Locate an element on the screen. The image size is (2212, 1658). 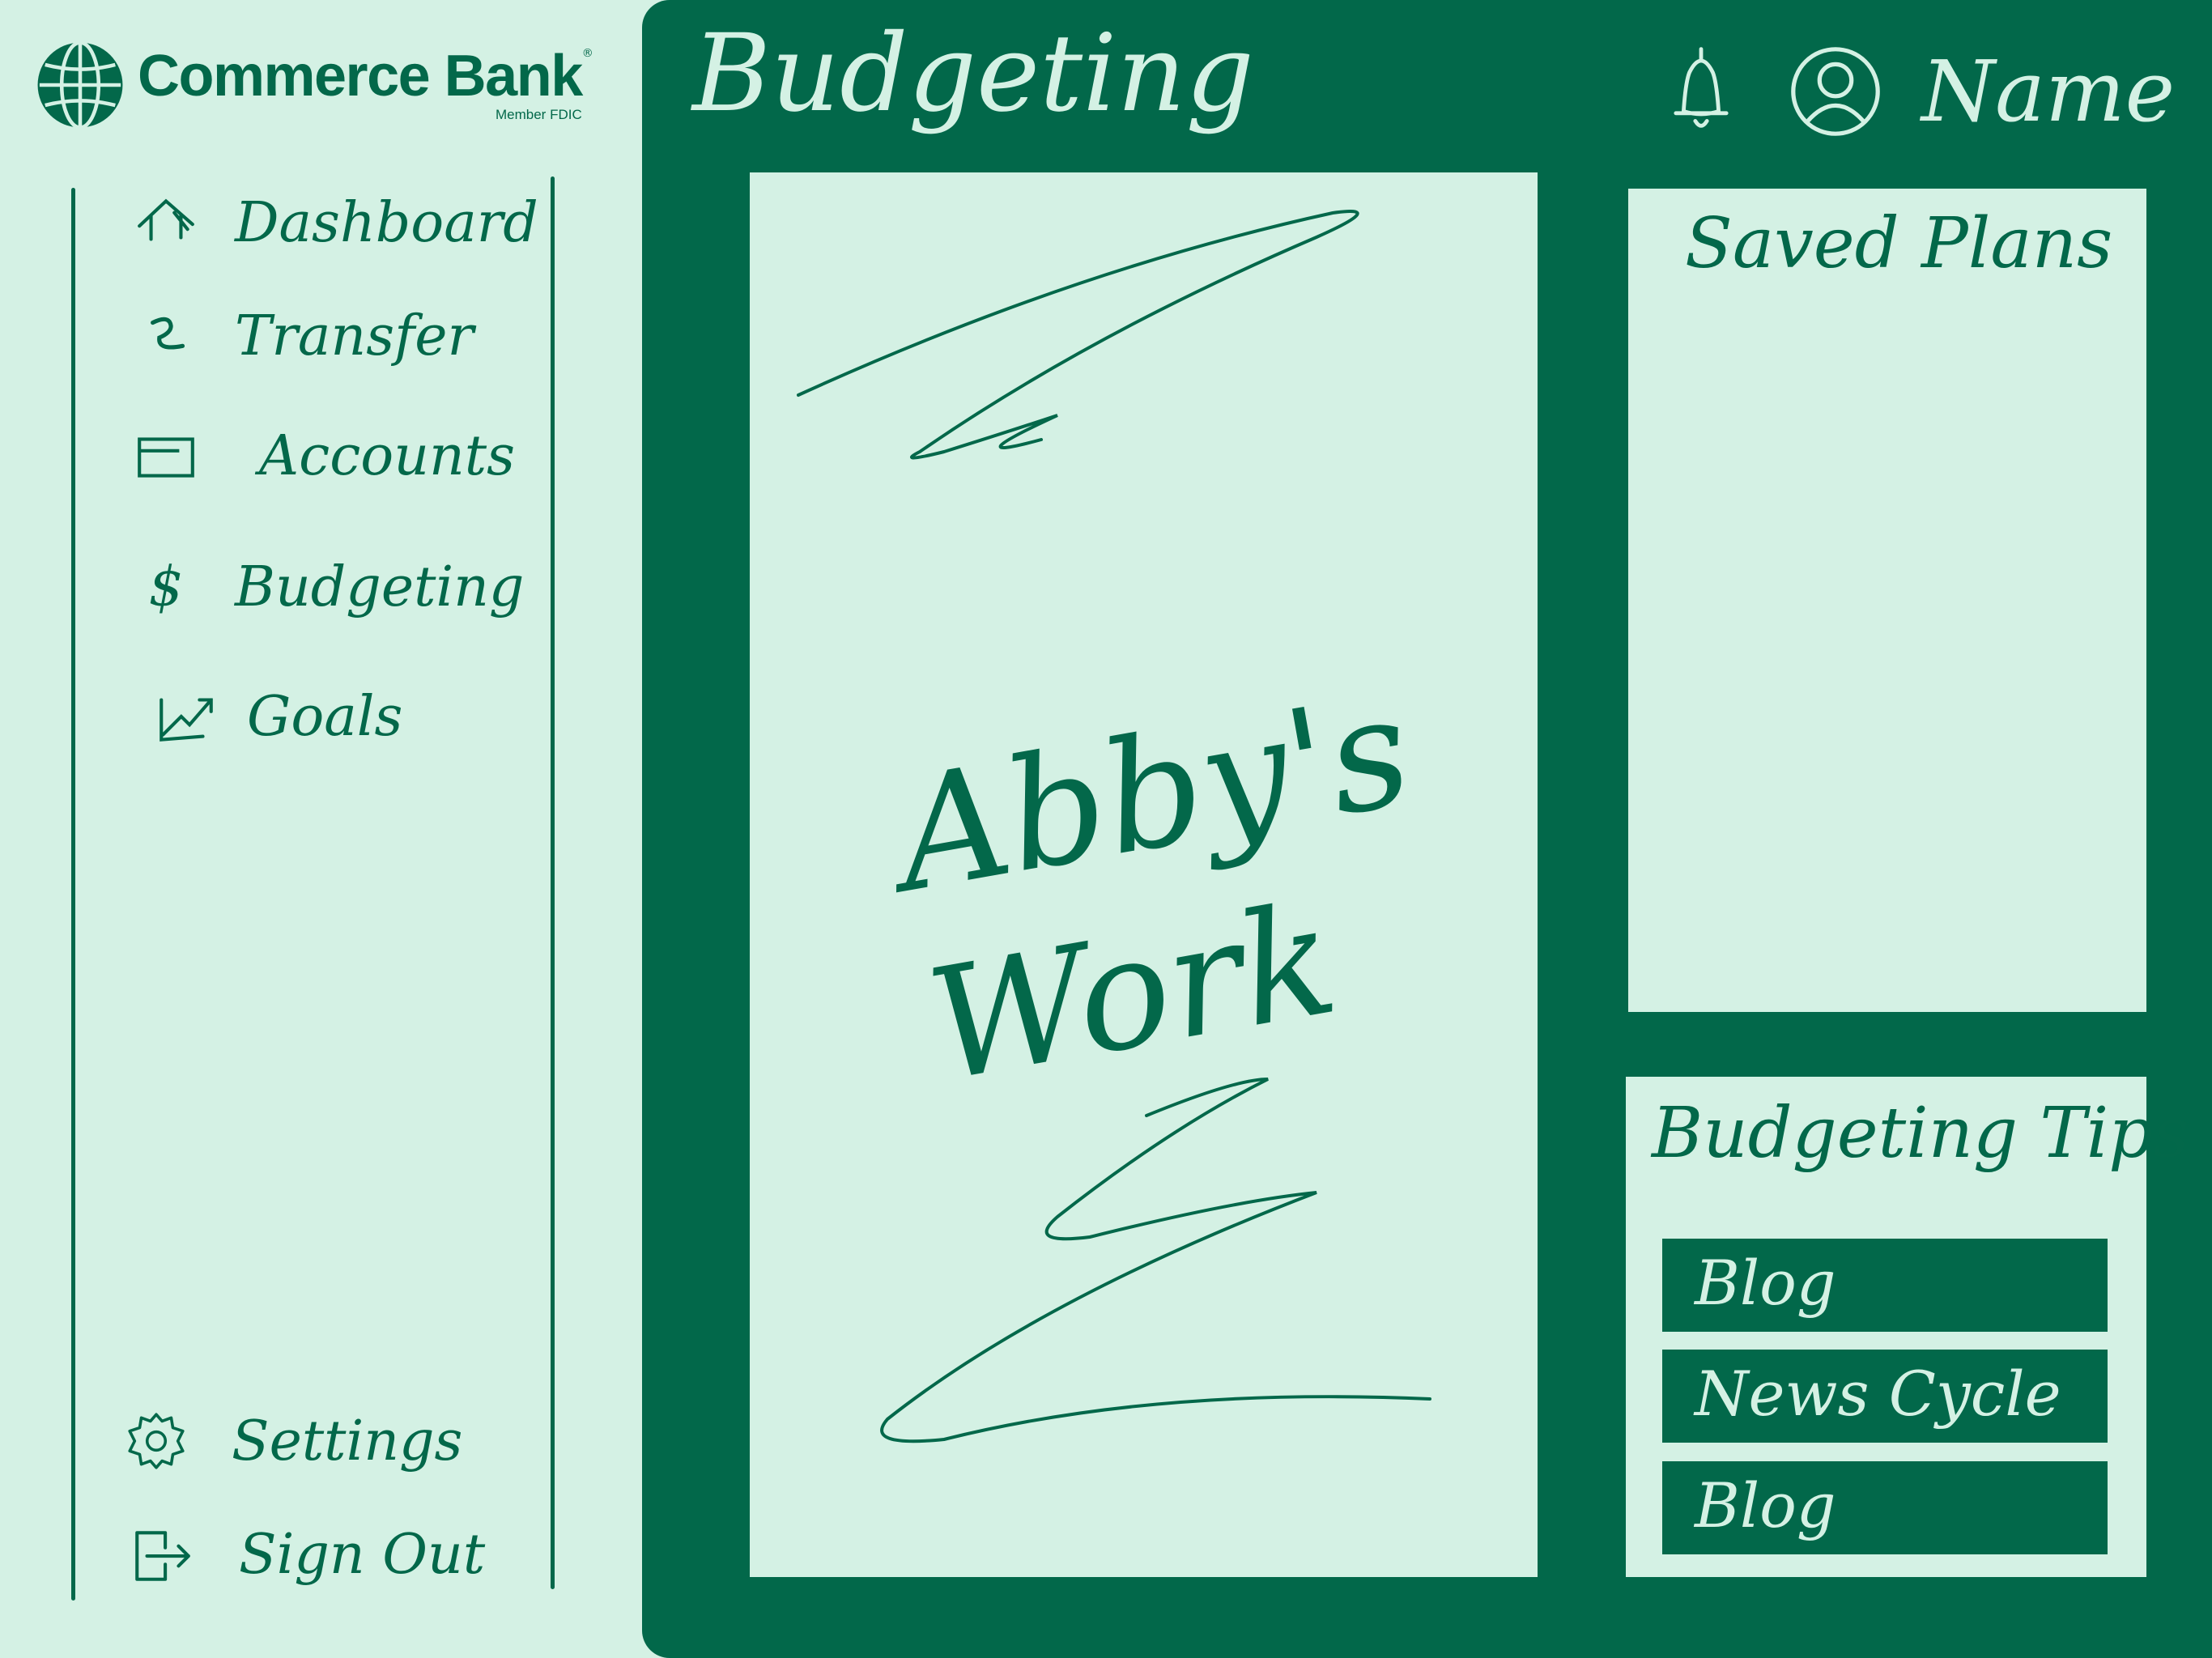
sidebar-item-sign-out: Sign Out is located at coordinates (305, 1554).